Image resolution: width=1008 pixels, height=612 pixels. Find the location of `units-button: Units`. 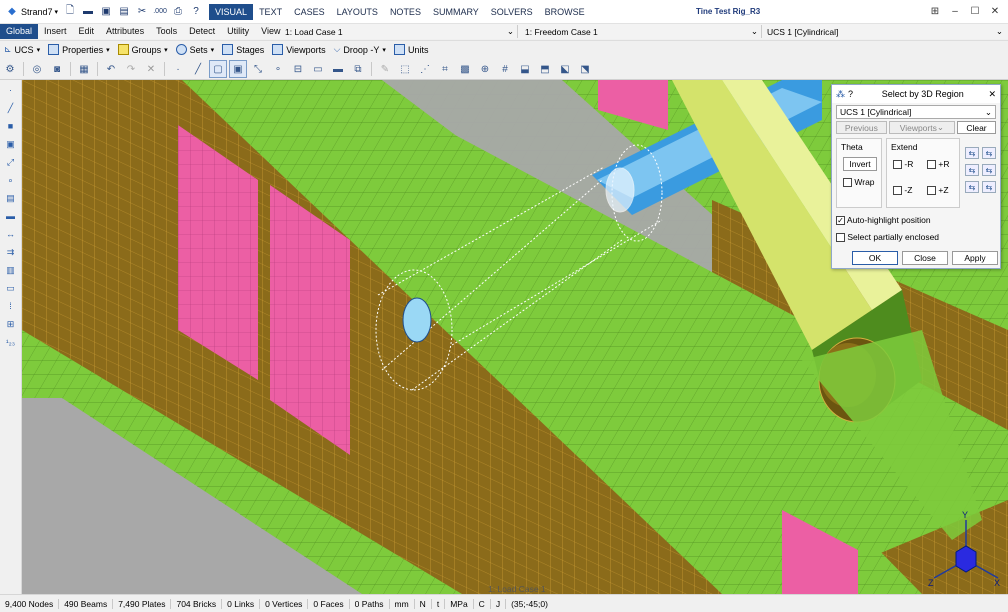

units-button: Units is located at coordinates (411, 49).